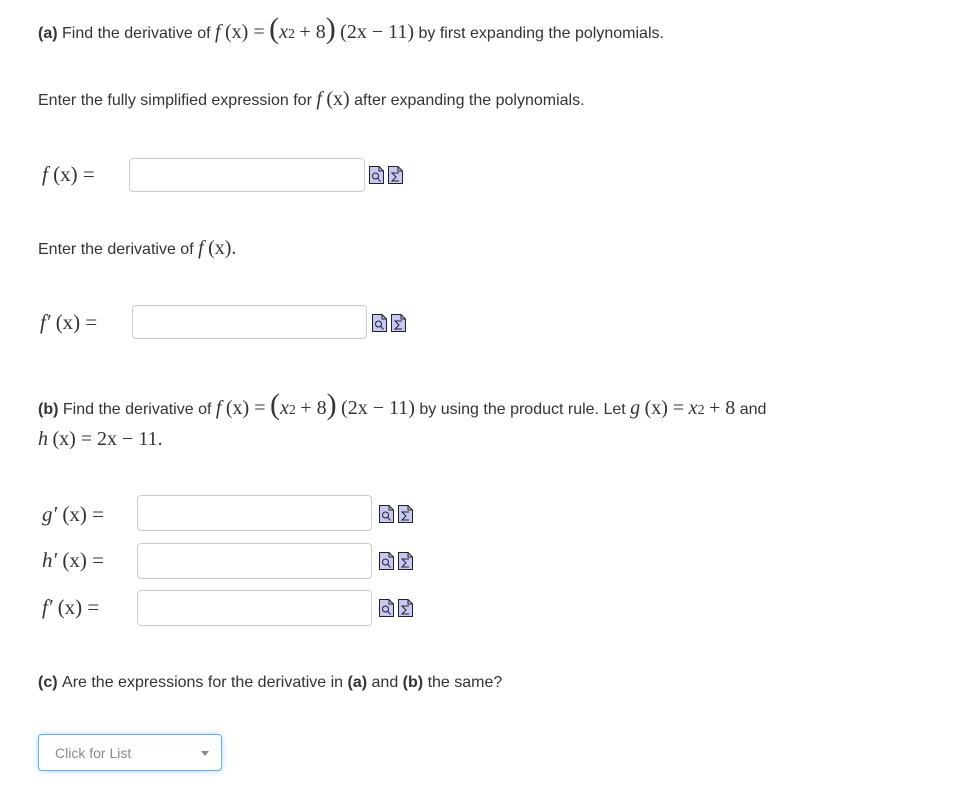 The image size is (955, 786). Describe the element at coordinates (254, 561) in the screenshot. I see `hprime-input` at that location.